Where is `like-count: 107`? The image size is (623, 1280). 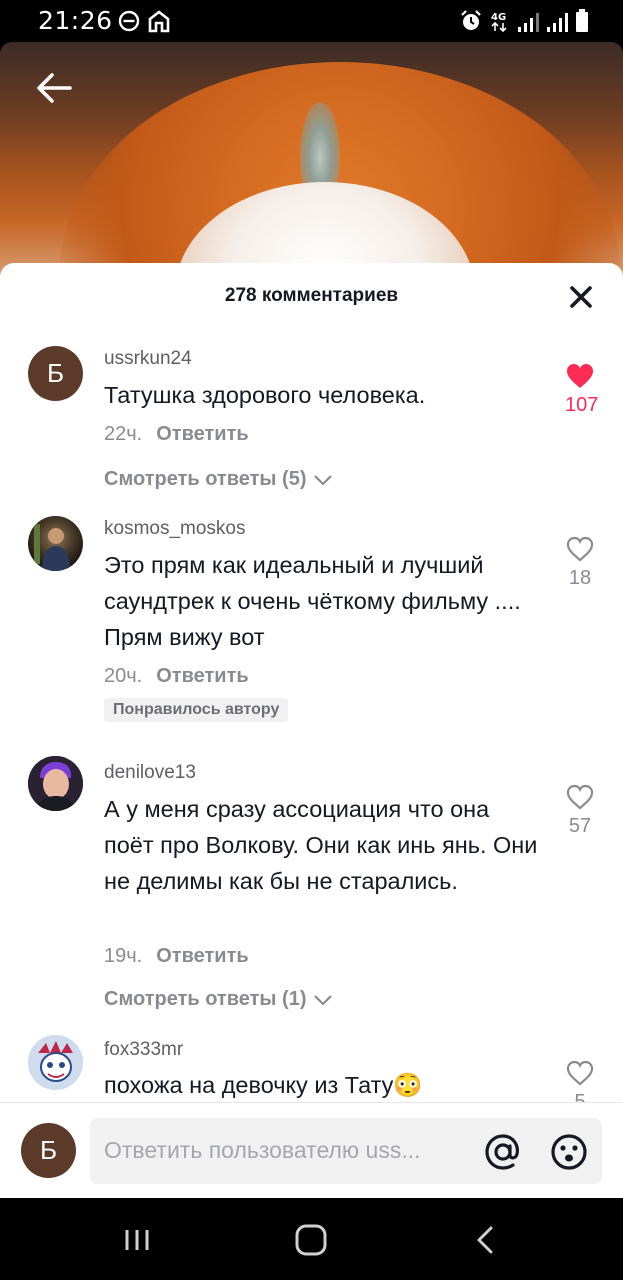
like-count: 107 is located at coordinates (582, 405).